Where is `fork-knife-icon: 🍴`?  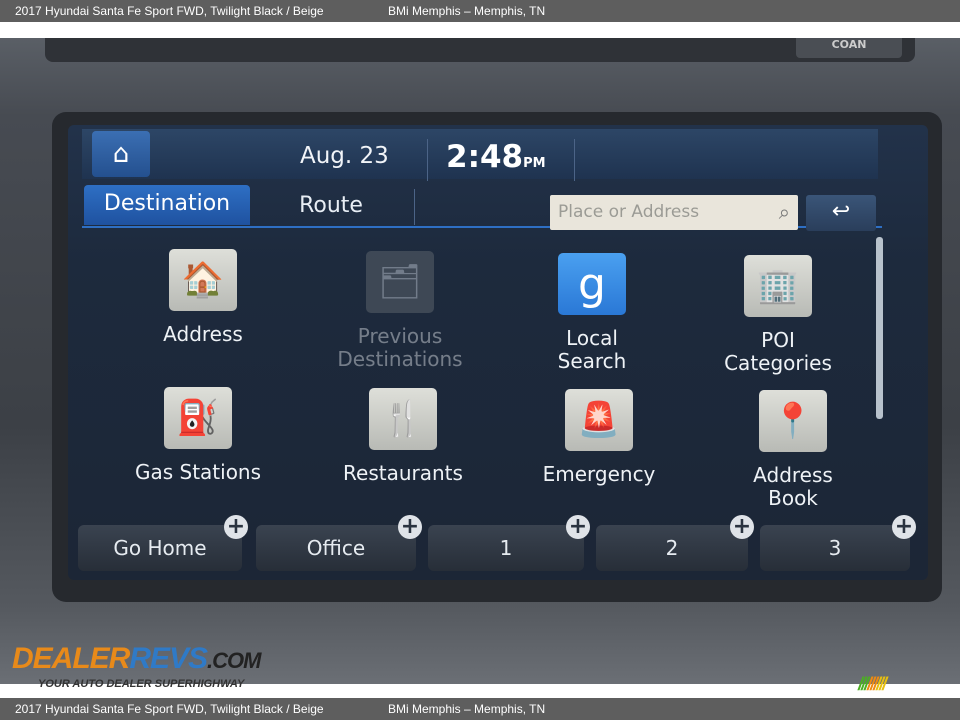 fork-knife-icon: 🍴 is located at coordinates (403, 419).